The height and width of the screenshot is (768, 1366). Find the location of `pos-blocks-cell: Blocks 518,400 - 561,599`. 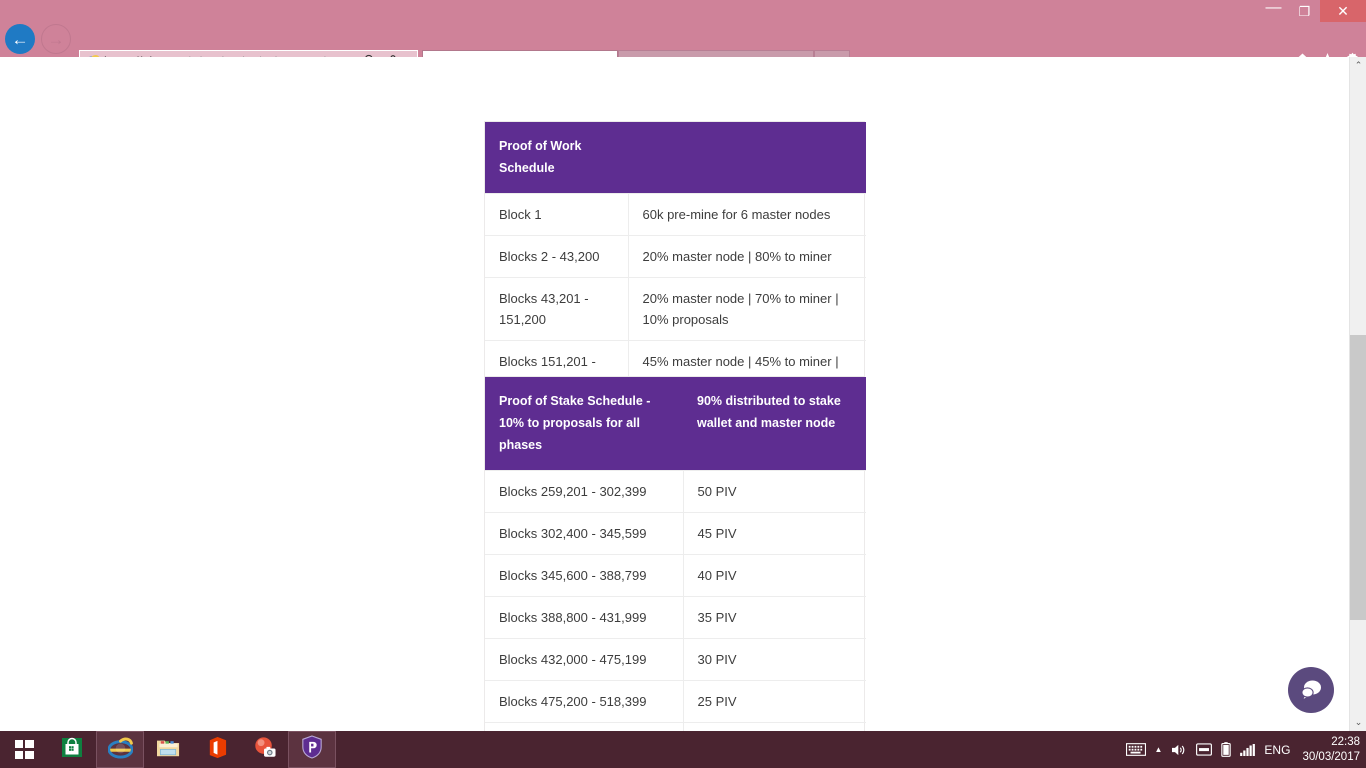

pos-blocks-cell: Blocks 518,400 - 561,599 is located at coordinates (584, 726).